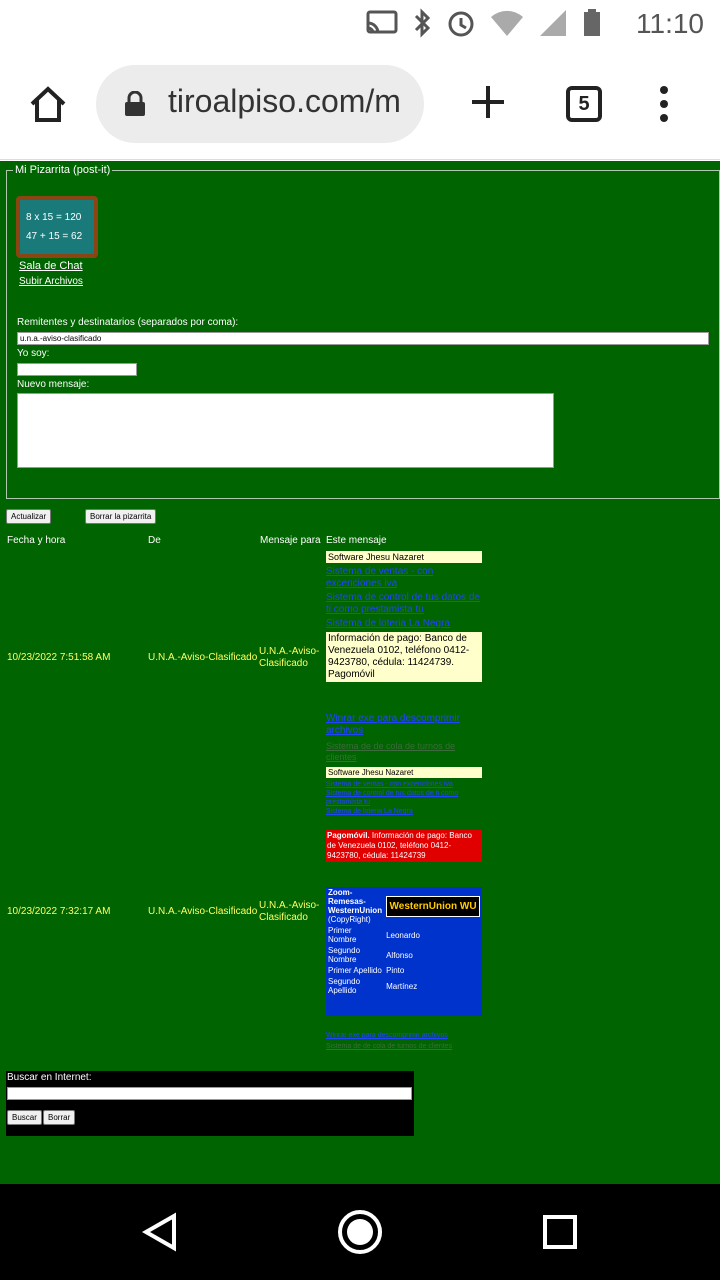  What do you see at coordinates (404, 784) in the screenshot?
I see `msg2-link-ventas: Sistema de ventas - con excenciones iva` at bounding box center [404, 784].